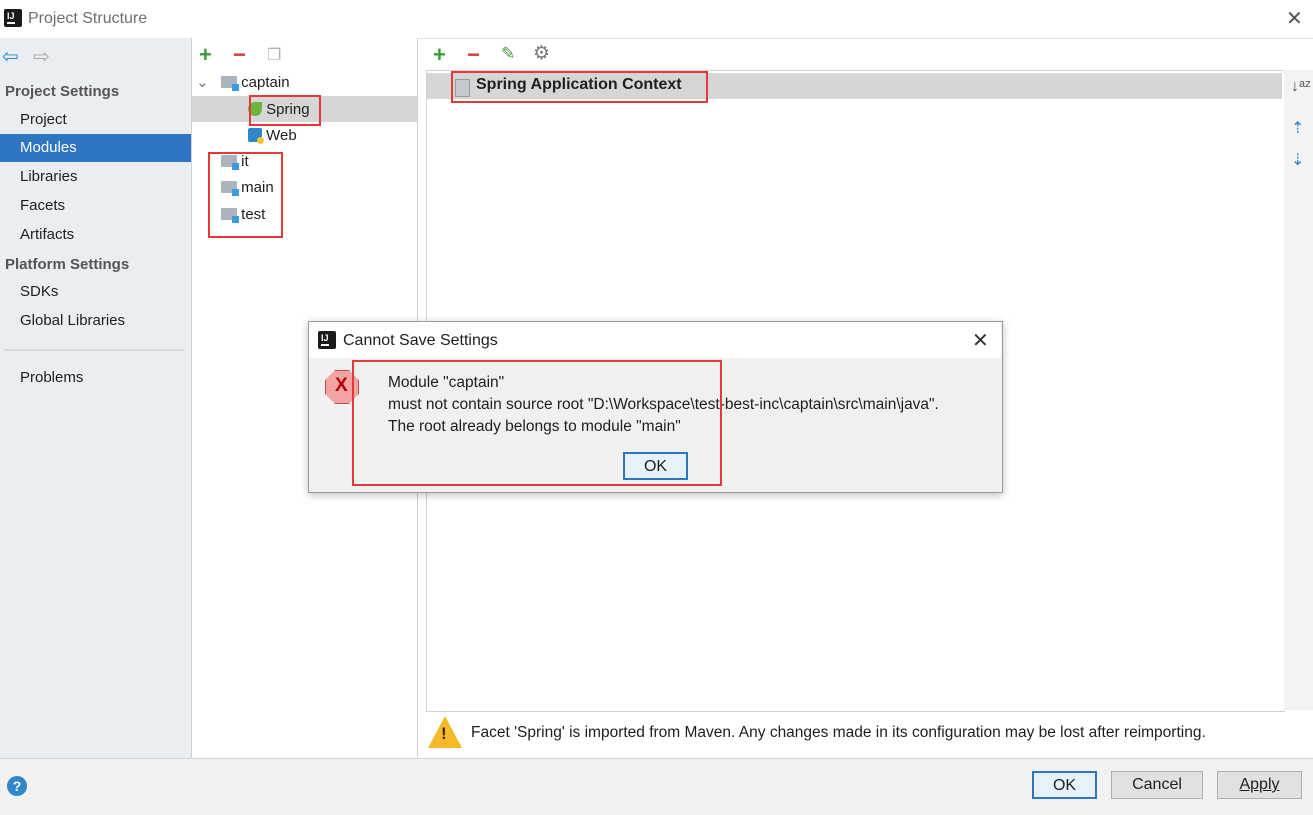 This screenshot has width=1313, height=815. What do you see at coordinates (95, 235) in the screenshot?
I see `sidebar-item-artifacts: Artifacts` at bounding box center [95, 235].